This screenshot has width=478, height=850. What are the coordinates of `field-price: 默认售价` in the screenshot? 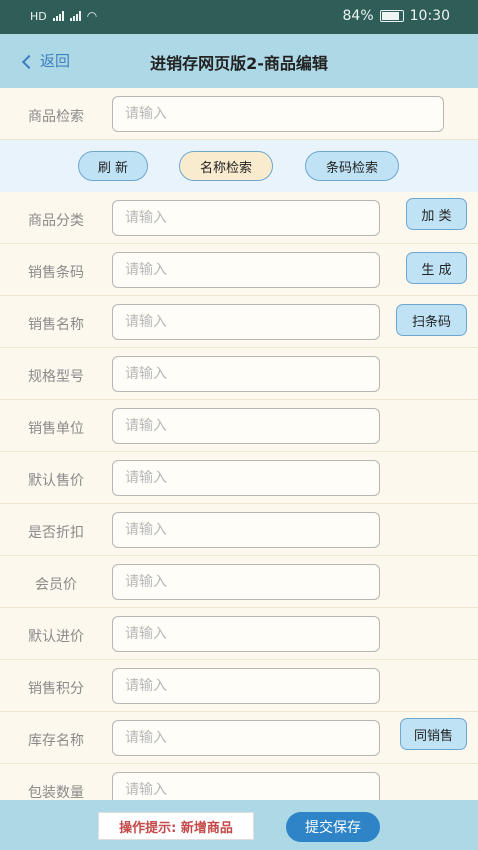 It's located at (239, 478).